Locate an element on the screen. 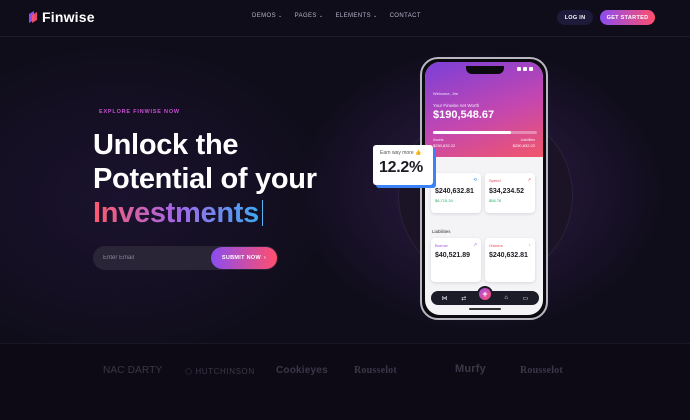  card-value: $34,234.52 is located at coordinates (507, 191).